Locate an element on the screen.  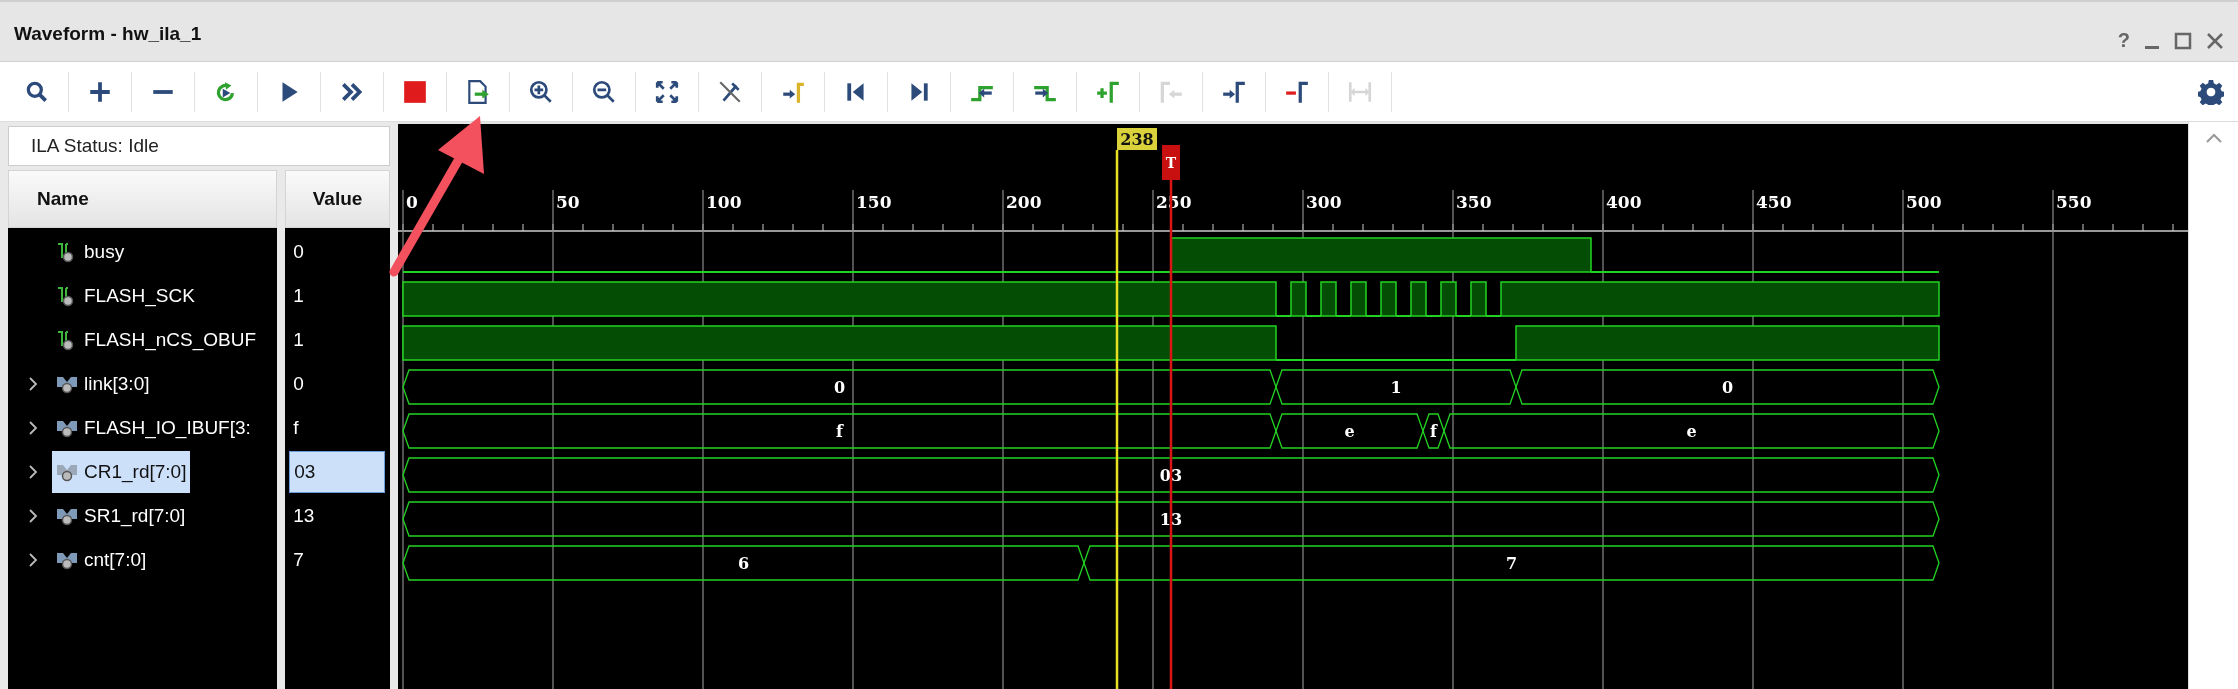
stop-icon is located at coordinates (415, 91).